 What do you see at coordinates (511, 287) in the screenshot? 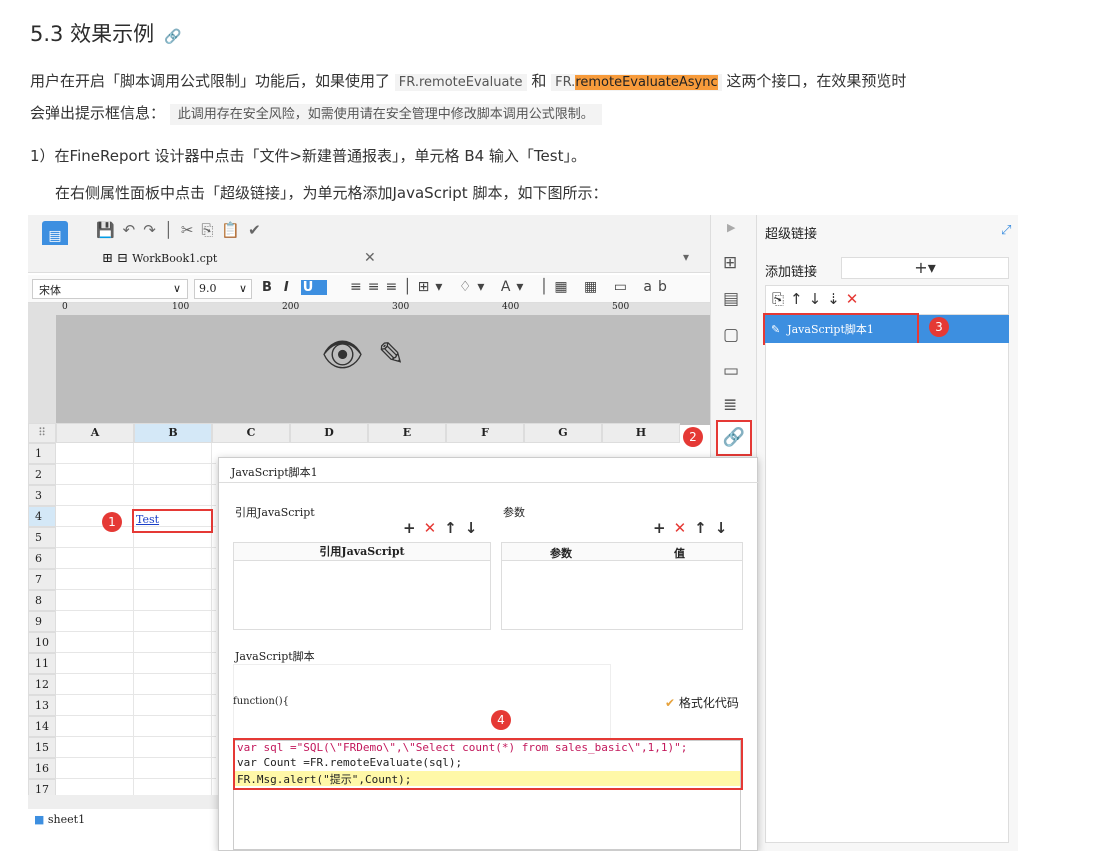
I see `align-buttons: ≡≡≡│⊞▾ ♢▾ A▾ │▦ ▦ ▭ ab` at bounding box center [511, 287].